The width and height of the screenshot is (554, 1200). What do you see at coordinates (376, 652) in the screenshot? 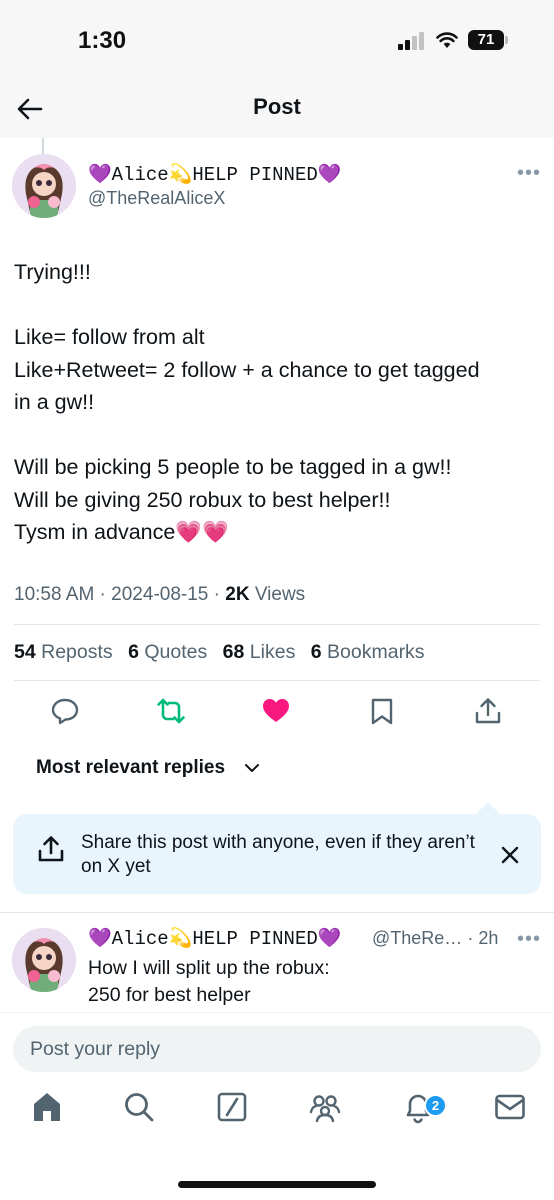
I see `stat-label: Bookmarks` at bounding box center [376, 652].